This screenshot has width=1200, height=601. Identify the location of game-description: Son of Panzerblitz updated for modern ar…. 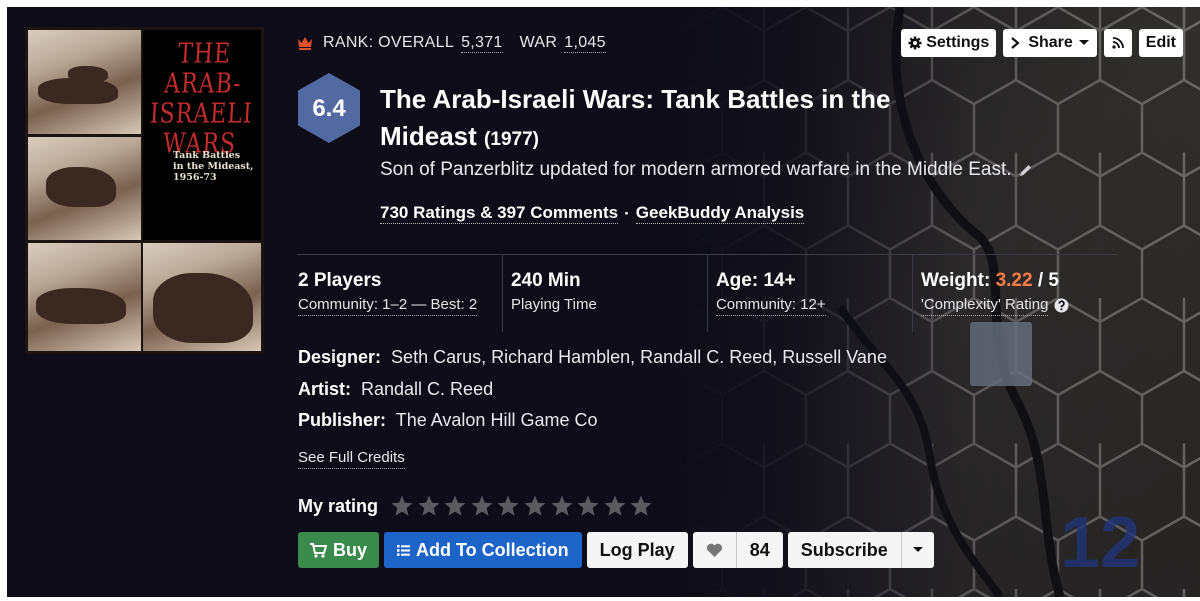
(706, 170).